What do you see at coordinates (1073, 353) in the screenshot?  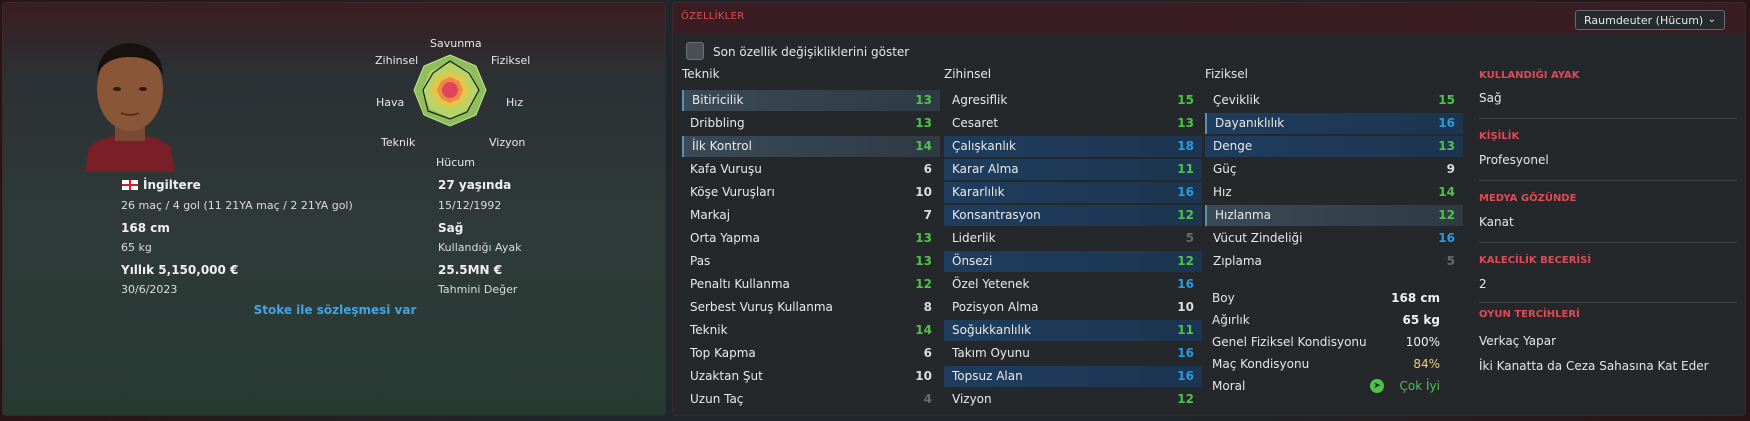 I see `attribute-row: Takım Oyunu 16` at bounding box center [1073, 353].